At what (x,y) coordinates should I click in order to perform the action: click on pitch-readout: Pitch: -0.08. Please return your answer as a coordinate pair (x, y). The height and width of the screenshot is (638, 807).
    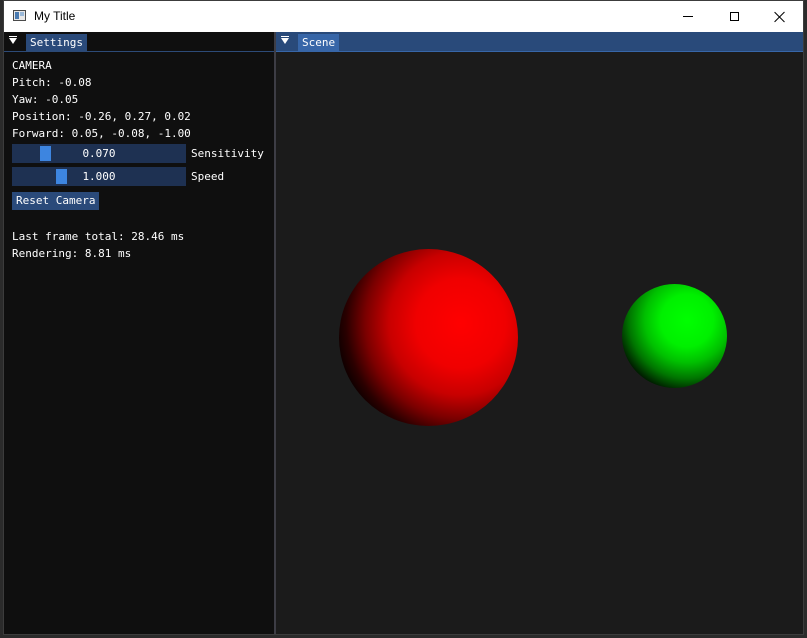
    Looking at the image, I should click on (52, 82).